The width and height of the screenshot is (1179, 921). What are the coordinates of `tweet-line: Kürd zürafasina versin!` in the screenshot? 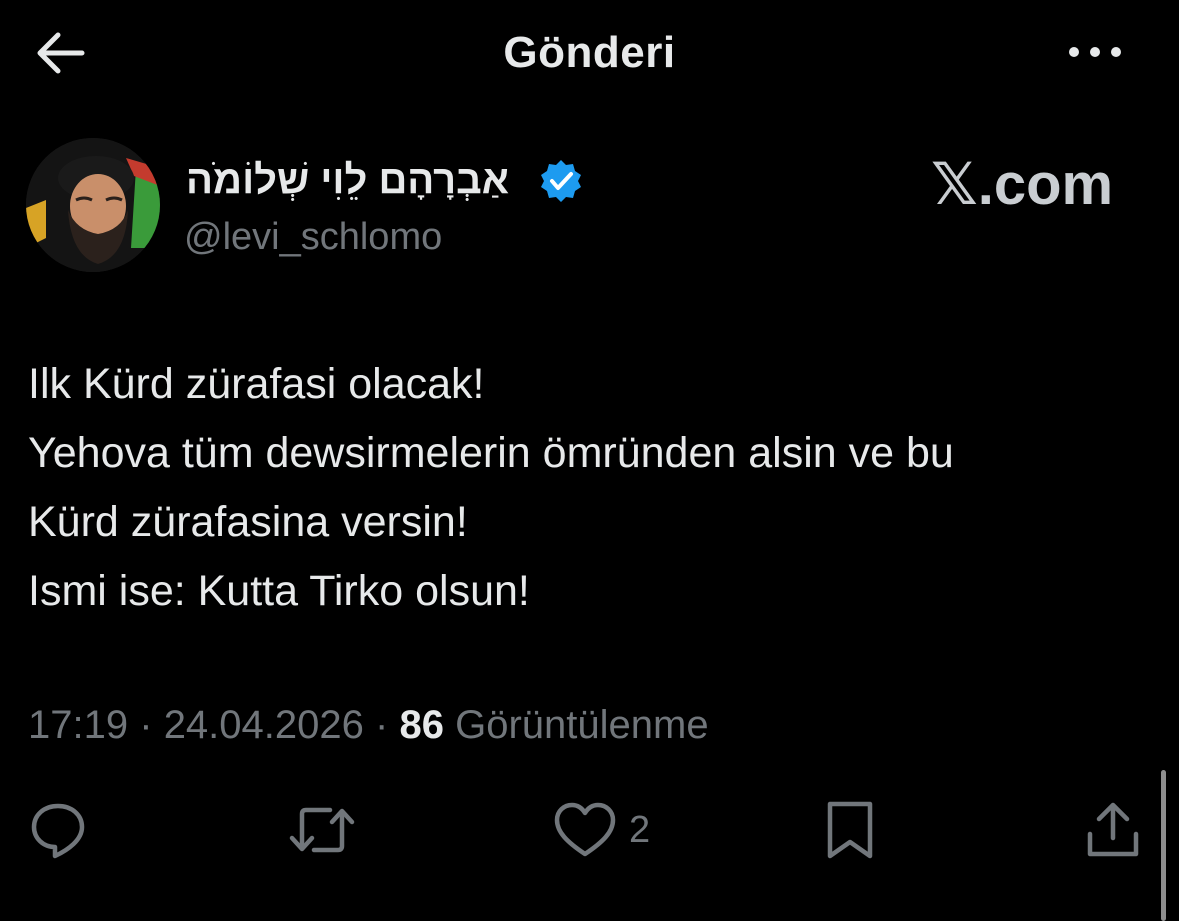 It's located at (248, 522).